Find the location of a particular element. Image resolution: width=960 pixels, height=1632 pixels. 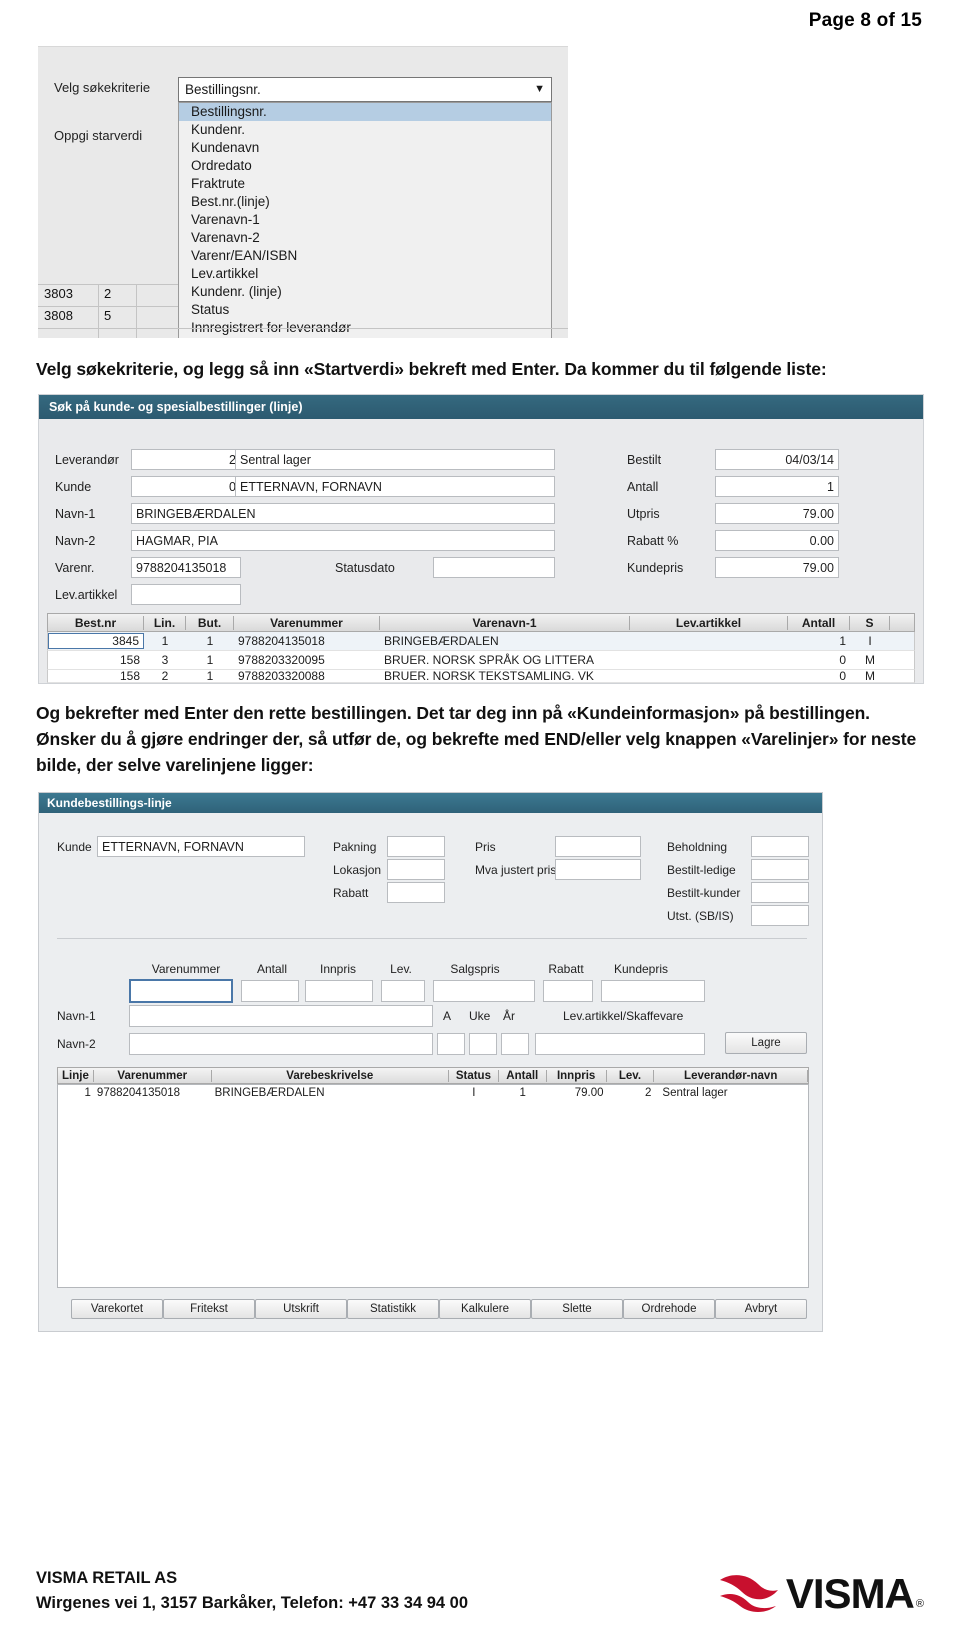

visma-logo: VISMA ® is located at coordinates (821, 1592).